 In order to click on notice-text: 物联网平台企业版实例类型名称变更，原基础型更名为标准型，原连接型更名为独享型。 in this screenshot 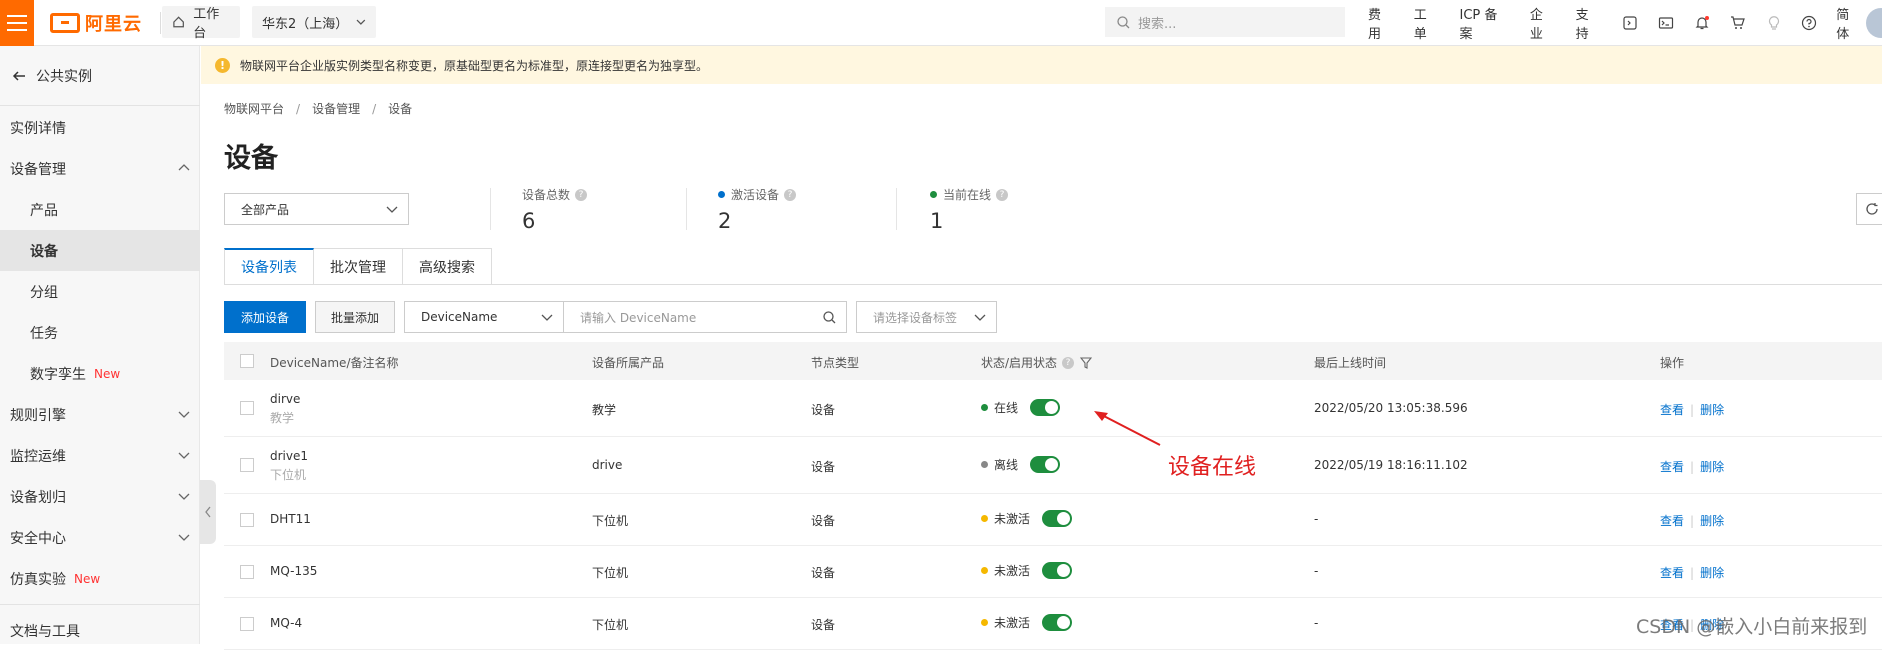, I will do `click(474, 65)`.